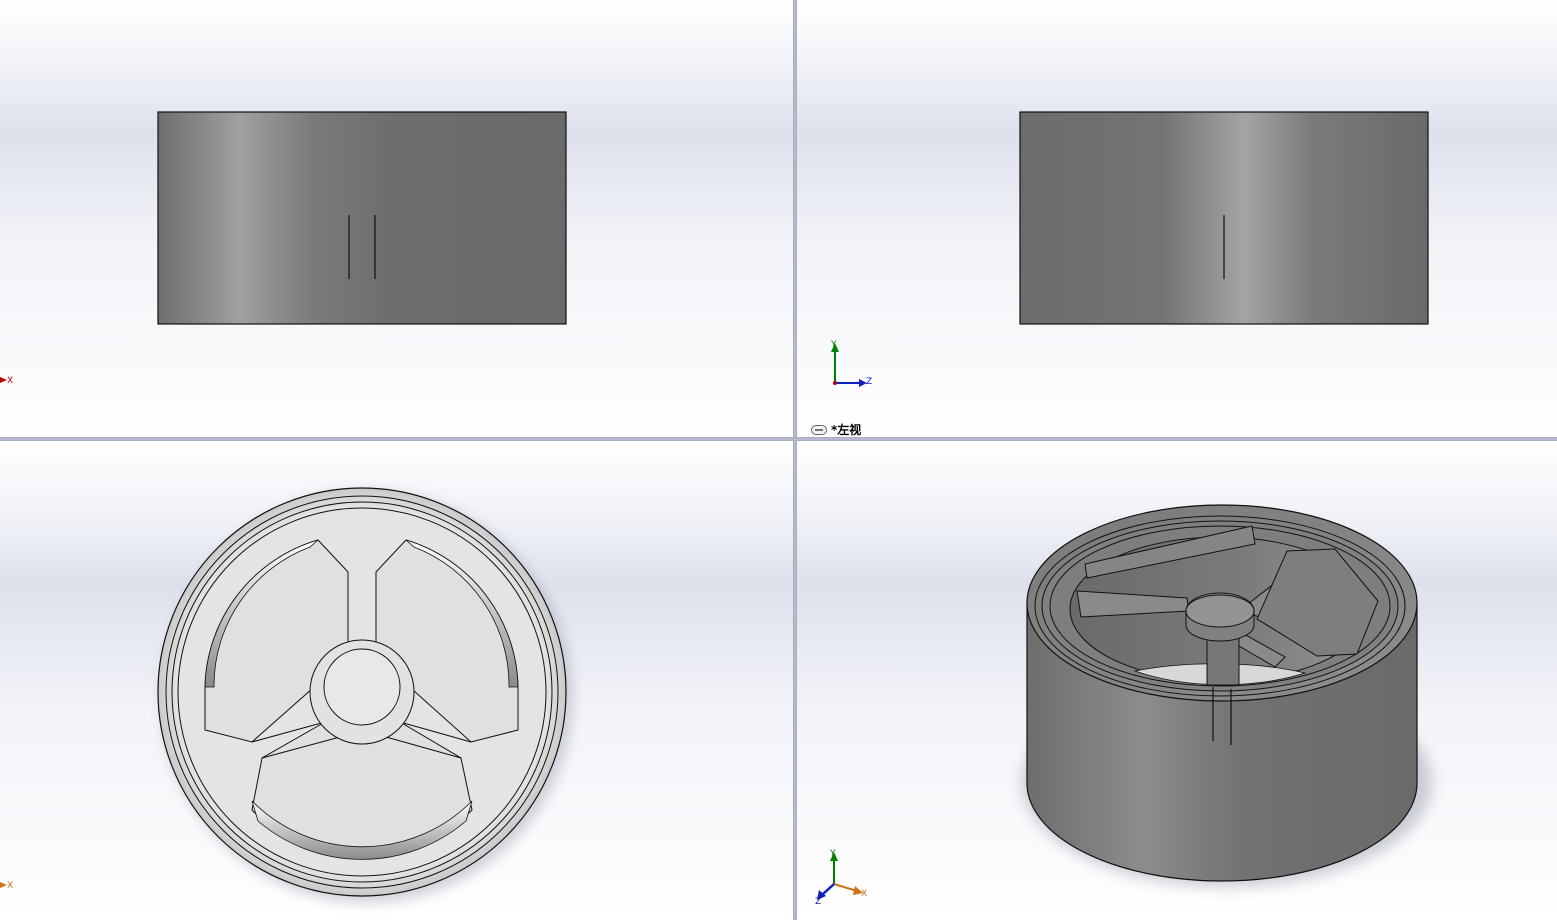 The height and width of the screenshot is (920, 1557). I want to click on triad-front: X, so click(6, 381).